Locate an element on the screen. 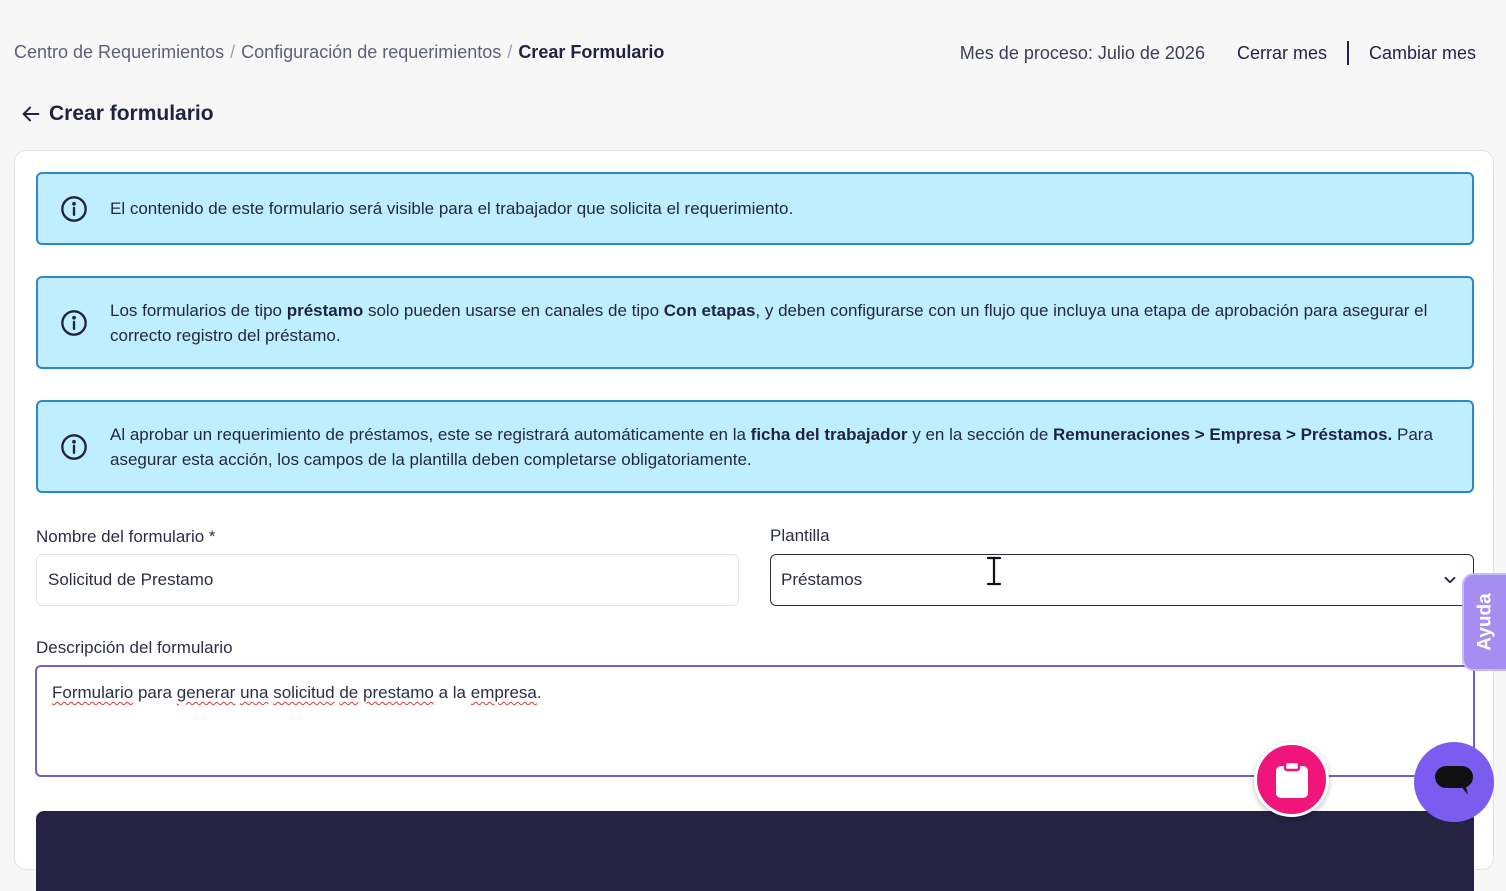 The width and height of the screenshot is (1506, 891). form-name-label: Nombre del formulario * is located at coordinates (126, 536).